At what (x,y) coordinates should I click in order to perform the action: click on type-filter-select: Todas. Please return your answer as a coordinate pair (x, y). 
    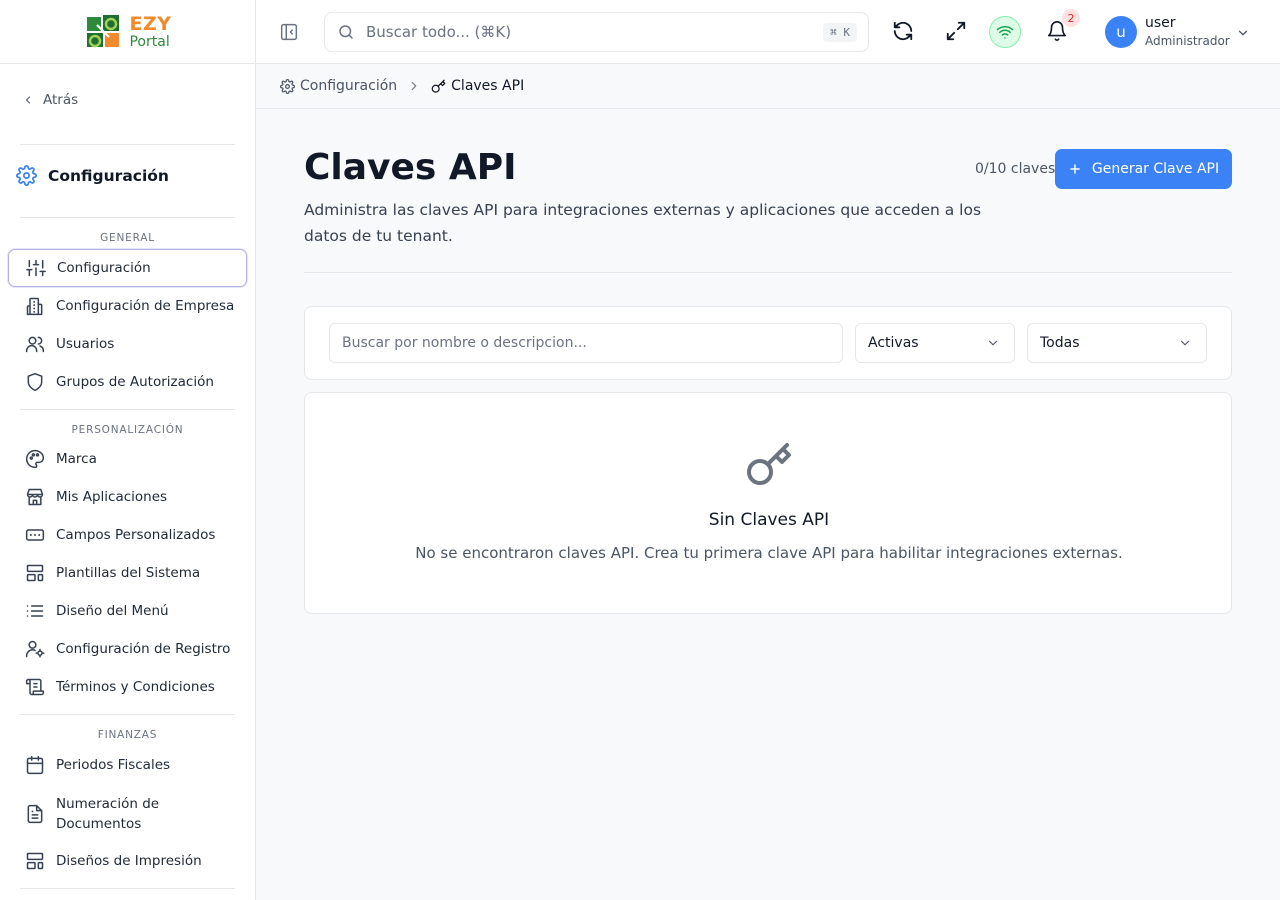
    Looking at the image, I should click on (1117, 343).